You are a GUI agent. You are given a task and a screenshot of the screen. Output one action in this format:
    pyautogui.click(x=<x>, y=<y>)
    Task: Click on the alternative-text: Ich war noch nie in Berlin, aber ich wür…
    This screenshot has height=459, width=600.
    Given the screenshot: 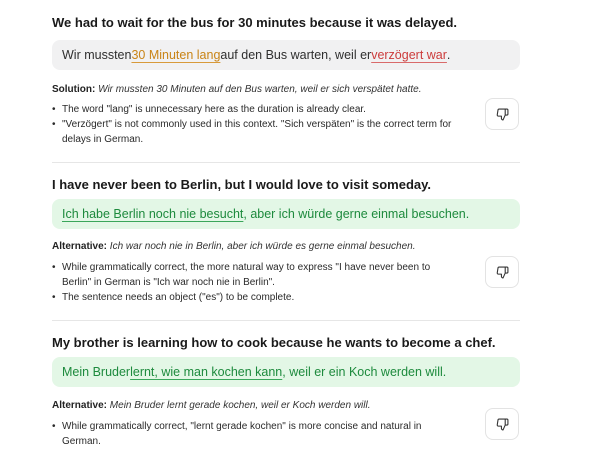 What is the action you would take?
    pyautogui.click(x=262, y=246)
    